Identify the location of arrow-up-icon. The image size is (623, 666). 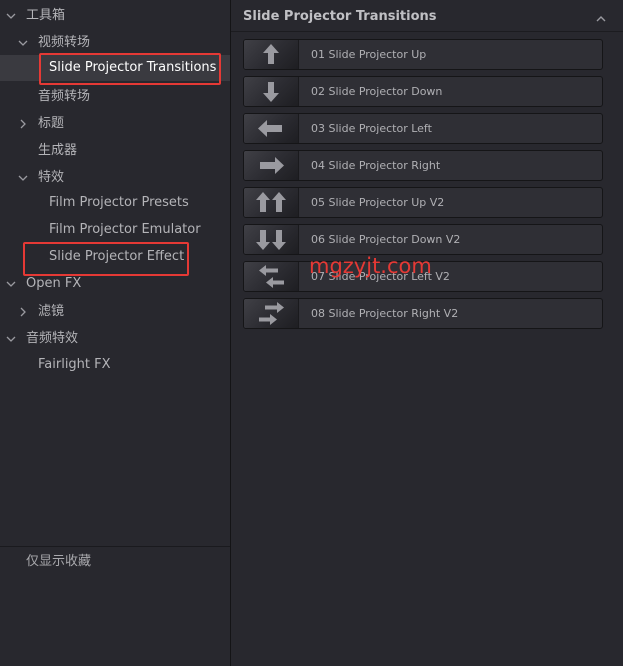
(271, 54).